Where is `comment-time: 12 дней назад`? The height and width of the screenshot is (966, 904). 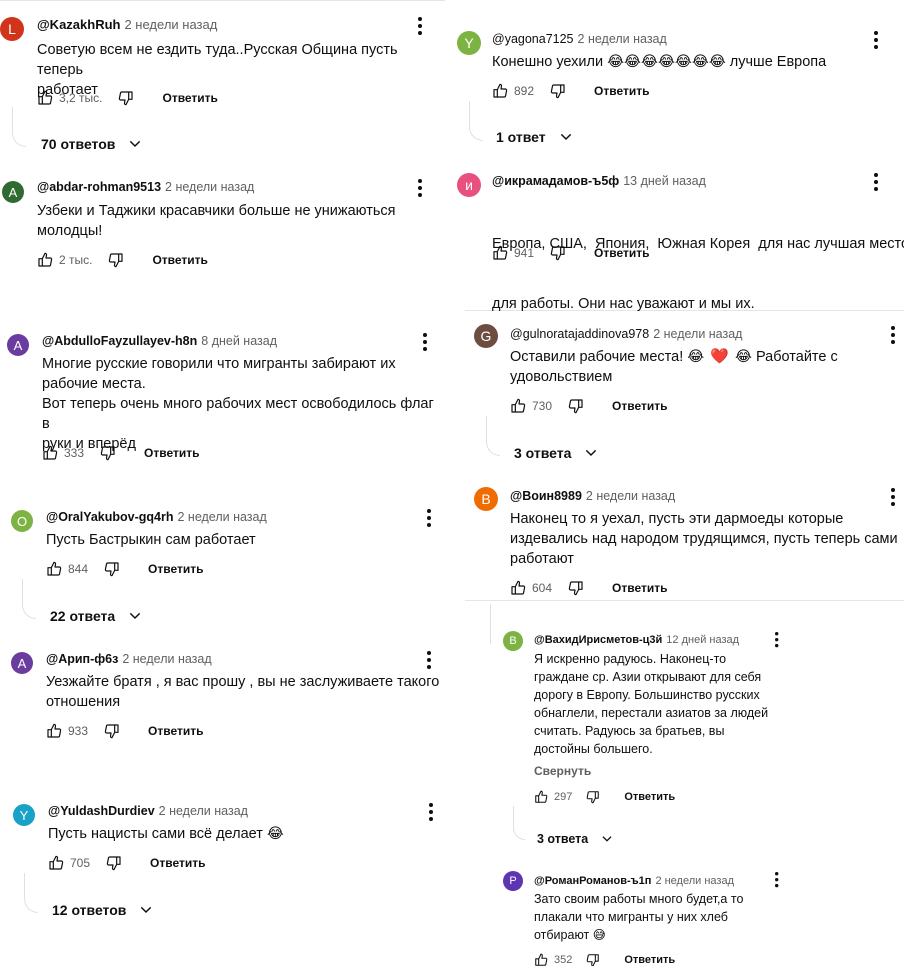
comment-time: 12 дней назад is located at coordinates (702, 640).